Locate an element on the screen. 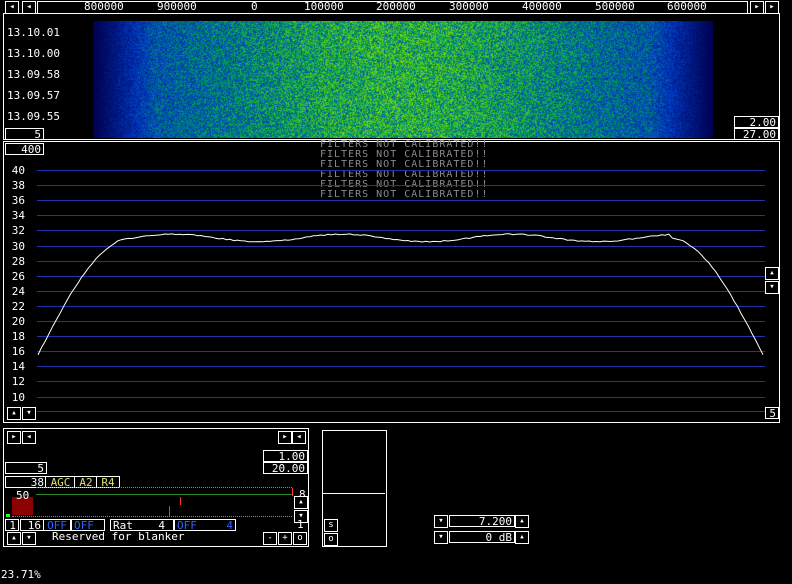 The height and width of the screenshot is (584, 792). frequency-box: 7.200 is located at coordinates (482, 521).